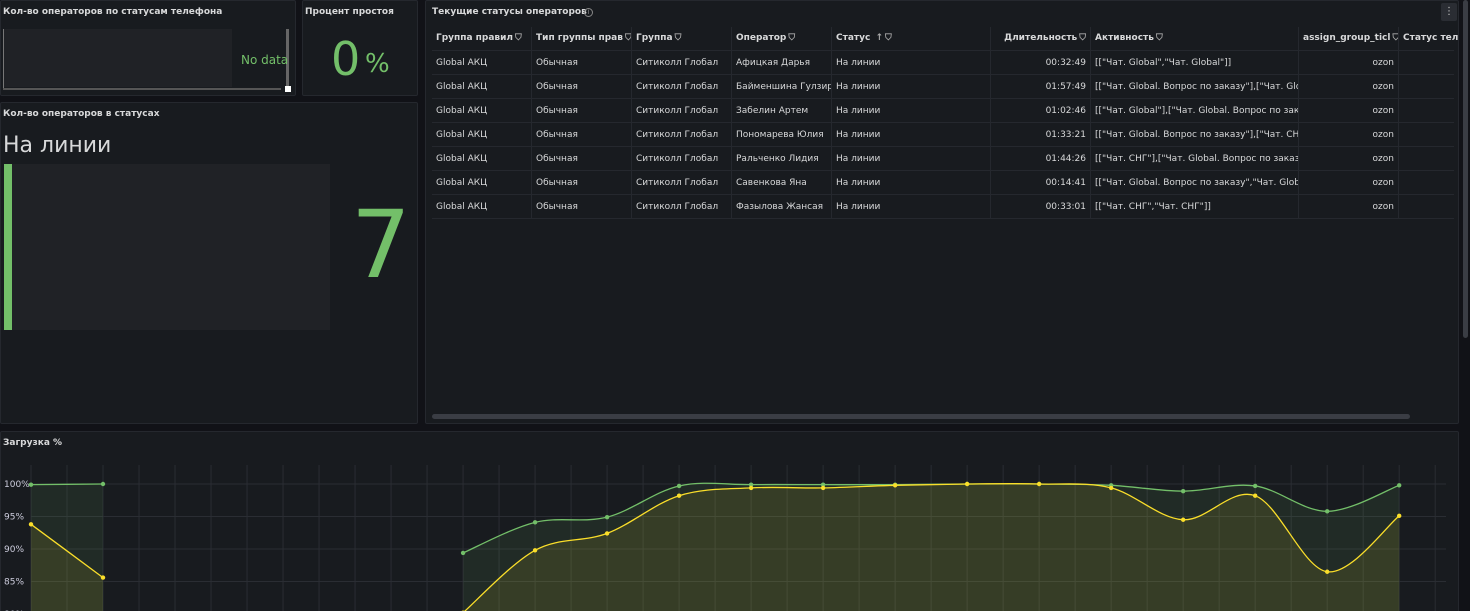 The height and width of the screenshot is (611, 1470). Describe the element at coordinates (932, 547) in the screenshot. I see `series-area` at that location.